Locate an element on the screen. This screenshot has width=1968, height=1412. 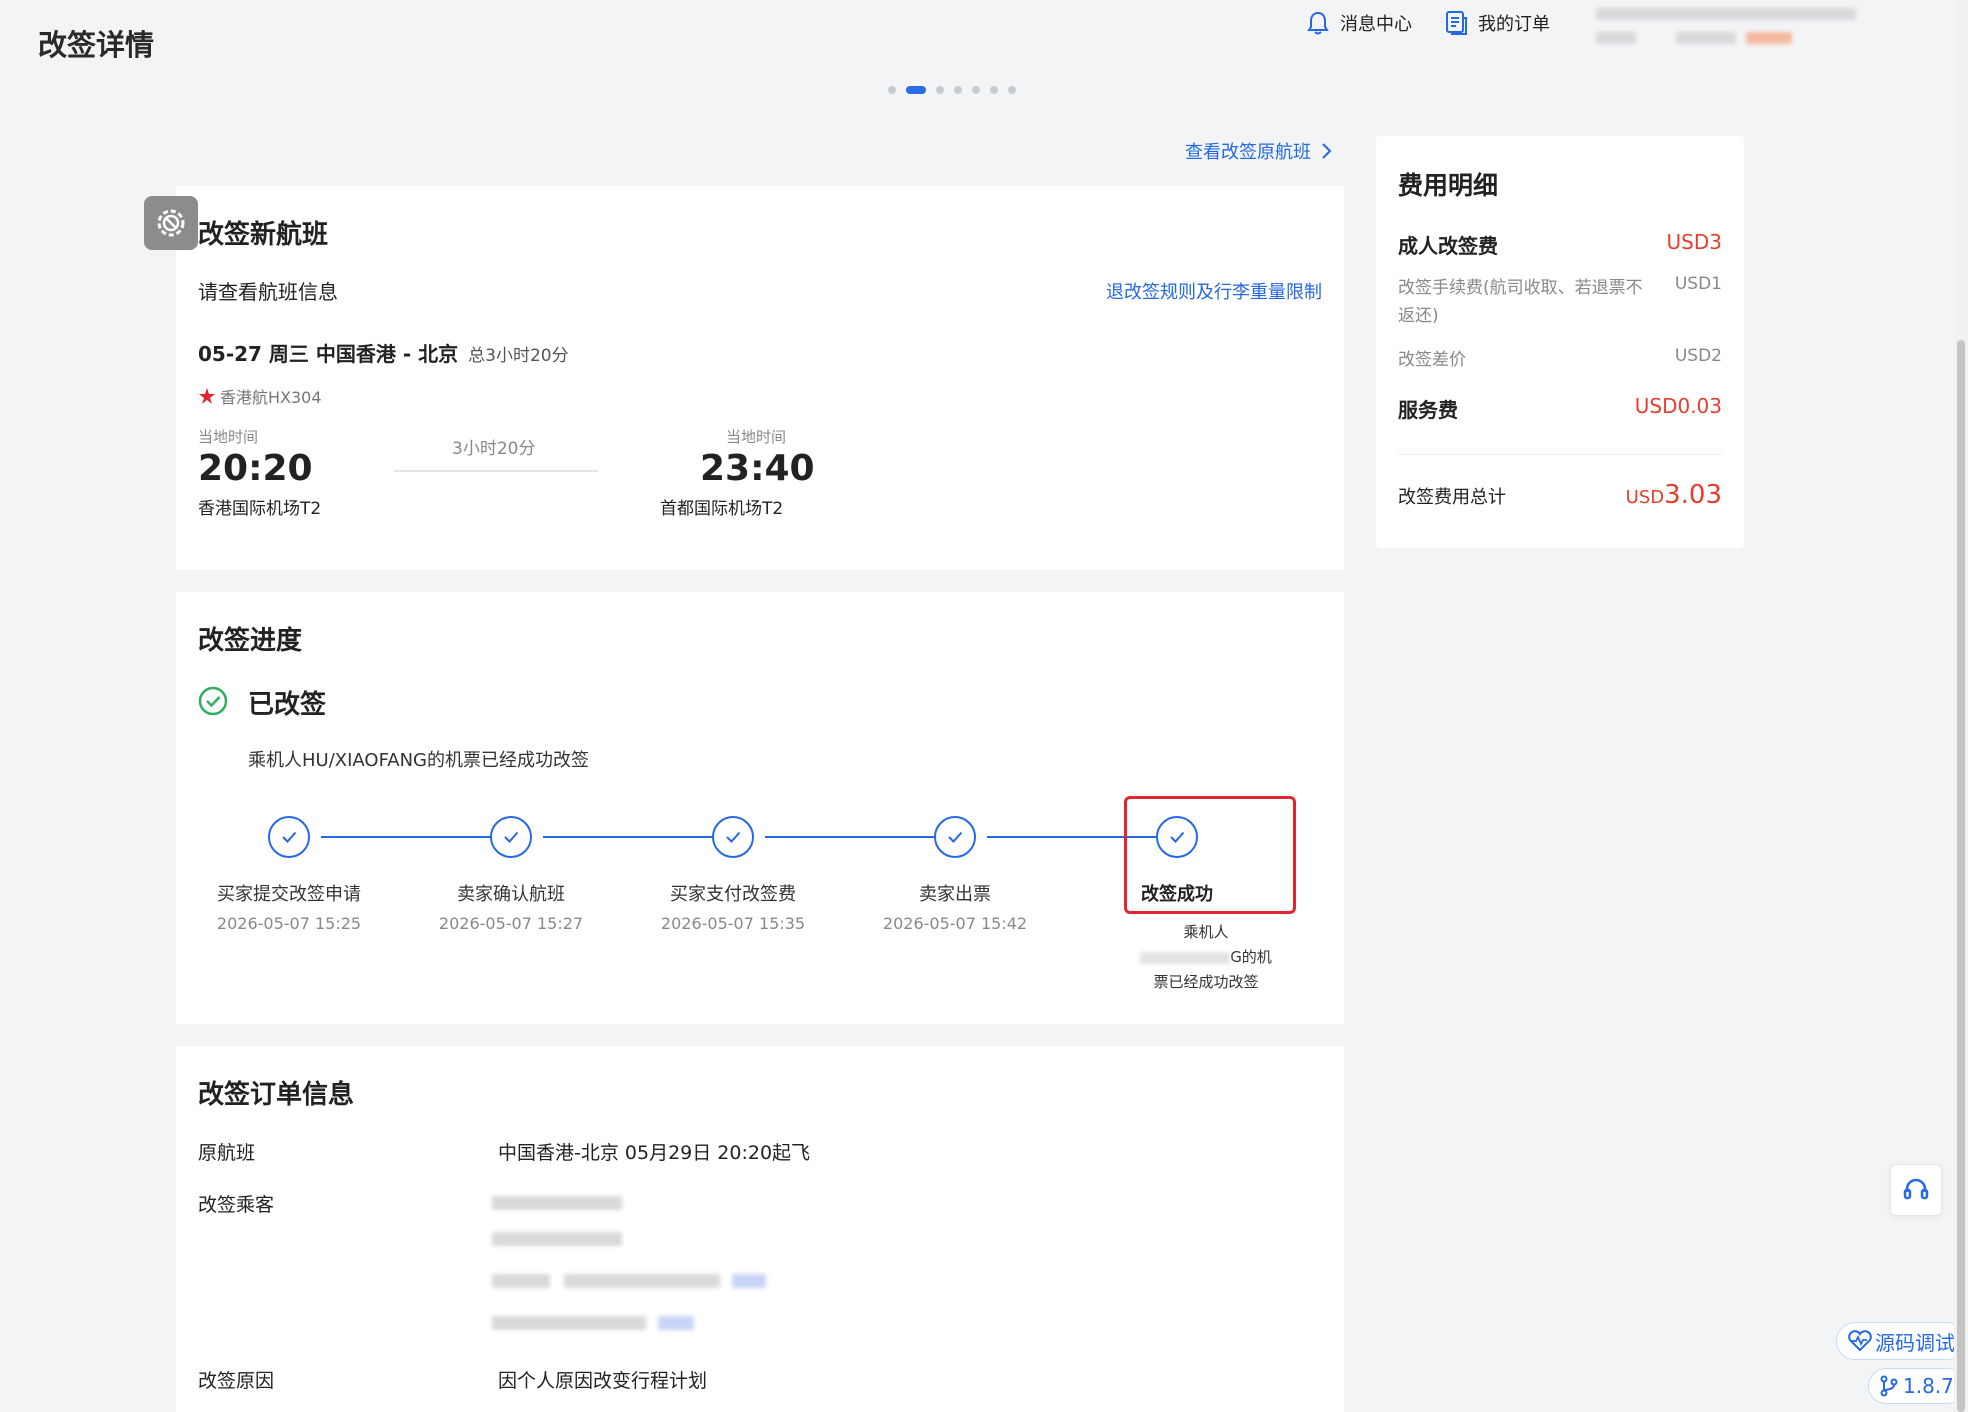
bell-icon is located at coordinates (1318, 23).